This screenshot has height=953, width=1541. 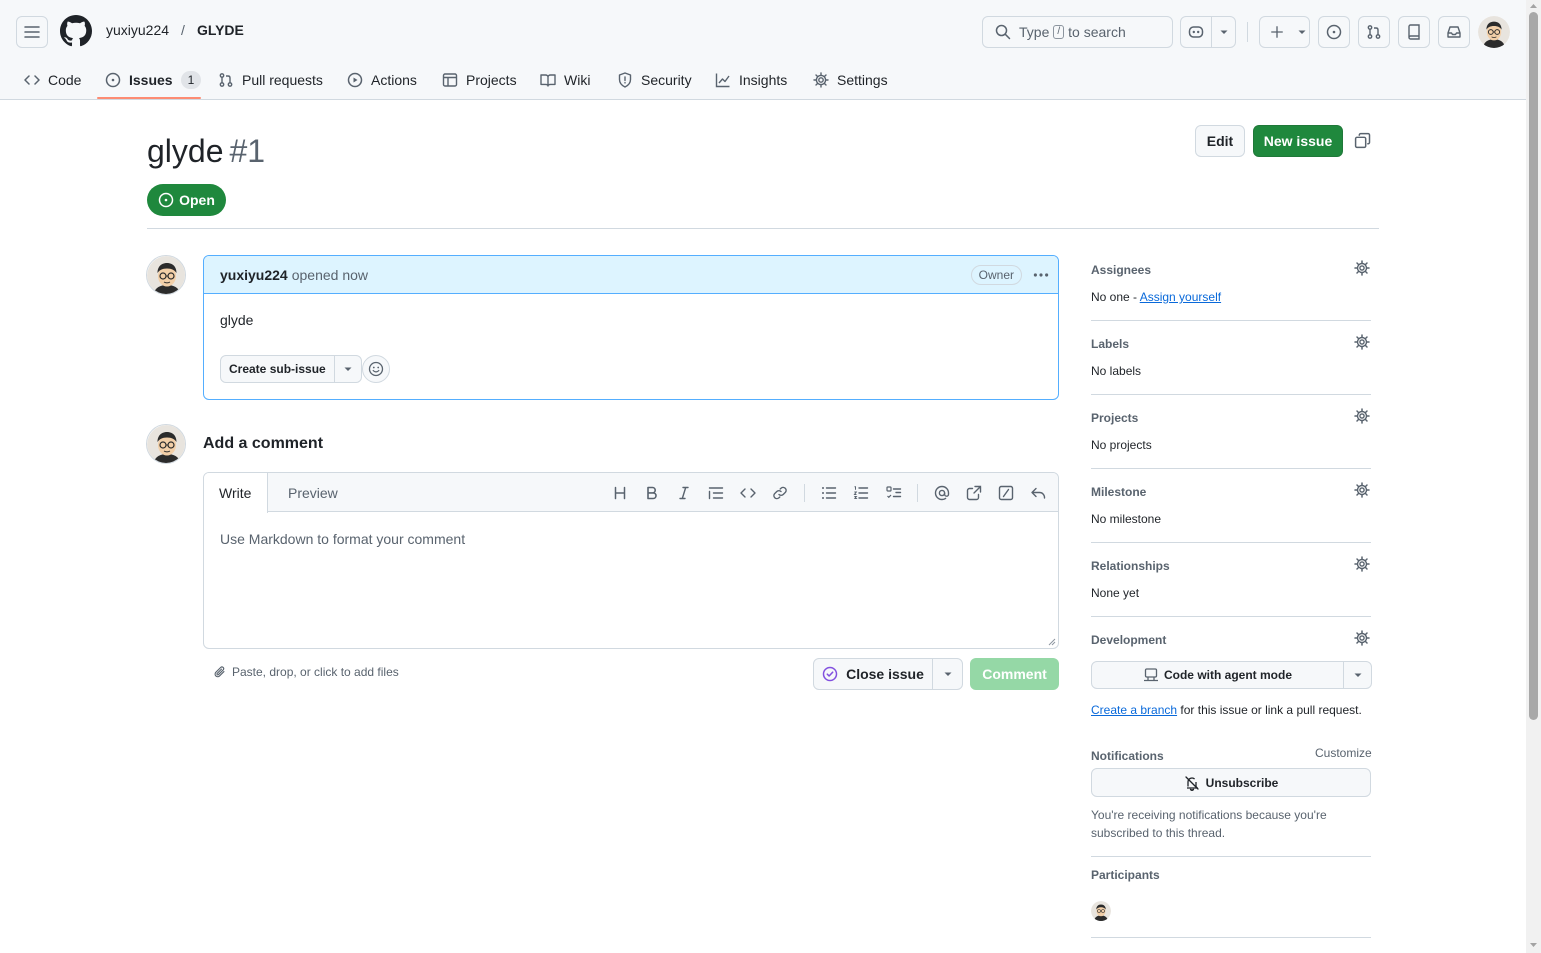 I want to click on your-pull-requests-button, so click(x=1374, y=32).